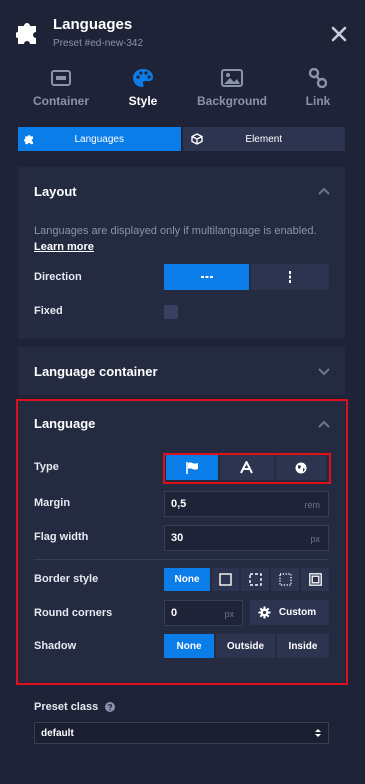 The width and height of the screenshot is (365, 784). What do you see at coordinates (60, 101) in the screenshot?
I see `tab-label: Container` at bounding box center [60, 101].